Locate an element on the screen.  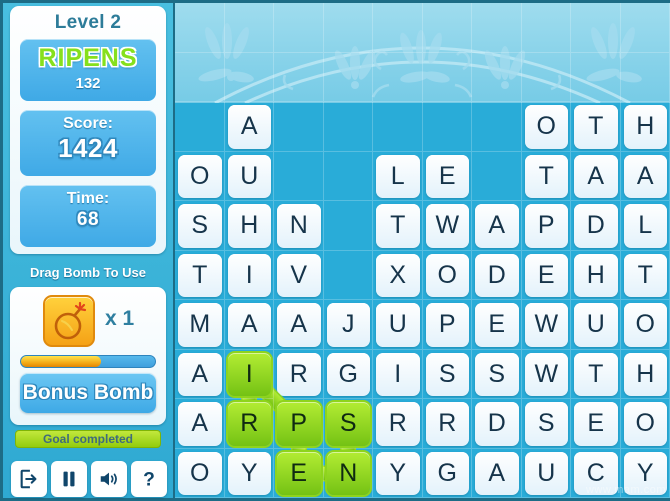
grid-cell: Y is located at coordinates (398, 473).